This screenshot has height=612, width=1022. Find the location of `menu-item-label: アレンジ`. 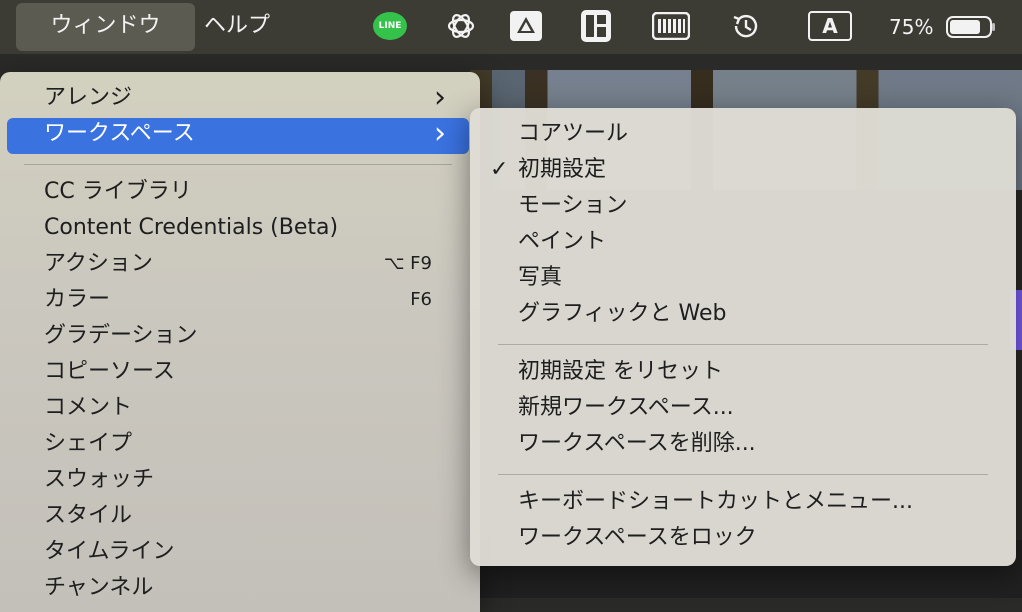

menu-item-label: アレンジ is located at coordinates (88, 97).